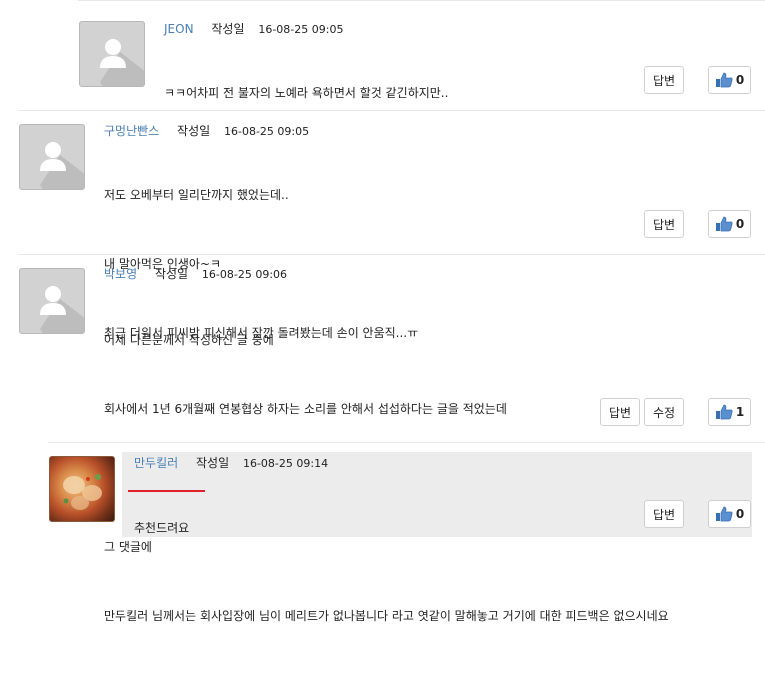  What do you see at coordinates (724, 514) in the screenshot?
I see `thumbs-up-icon` at bounding box center [724, 514].